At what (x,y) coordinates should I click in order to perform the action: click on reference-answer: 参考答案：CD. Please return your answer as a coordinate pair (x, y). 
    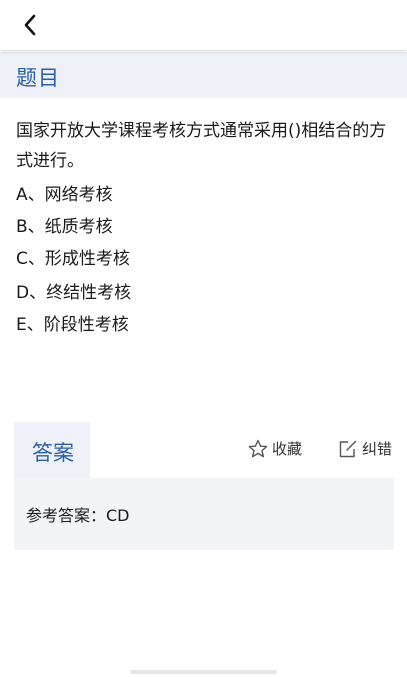
    Looking at the image, I should click on (78, 515).